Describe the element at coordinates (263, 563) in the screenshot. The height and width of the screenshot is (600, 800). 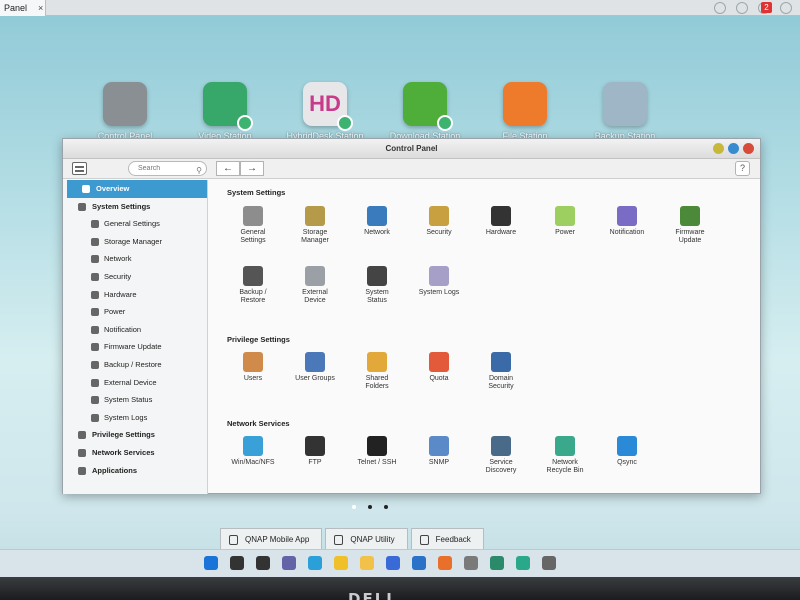
I see `task-view-icon` at that location.